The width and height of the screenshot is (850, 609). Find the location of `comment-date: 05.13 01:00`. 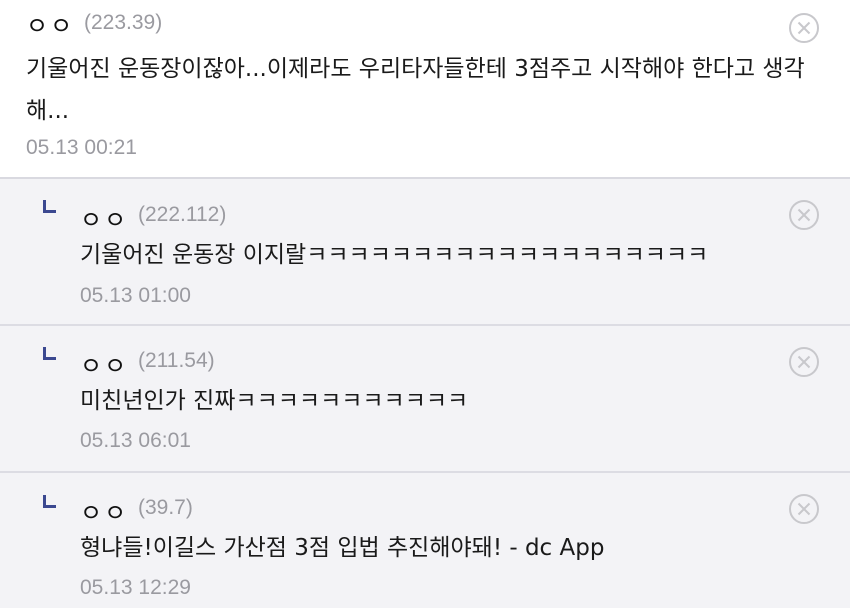

comment-date: 05.13 01:00 is located at coordinates (135, 295).